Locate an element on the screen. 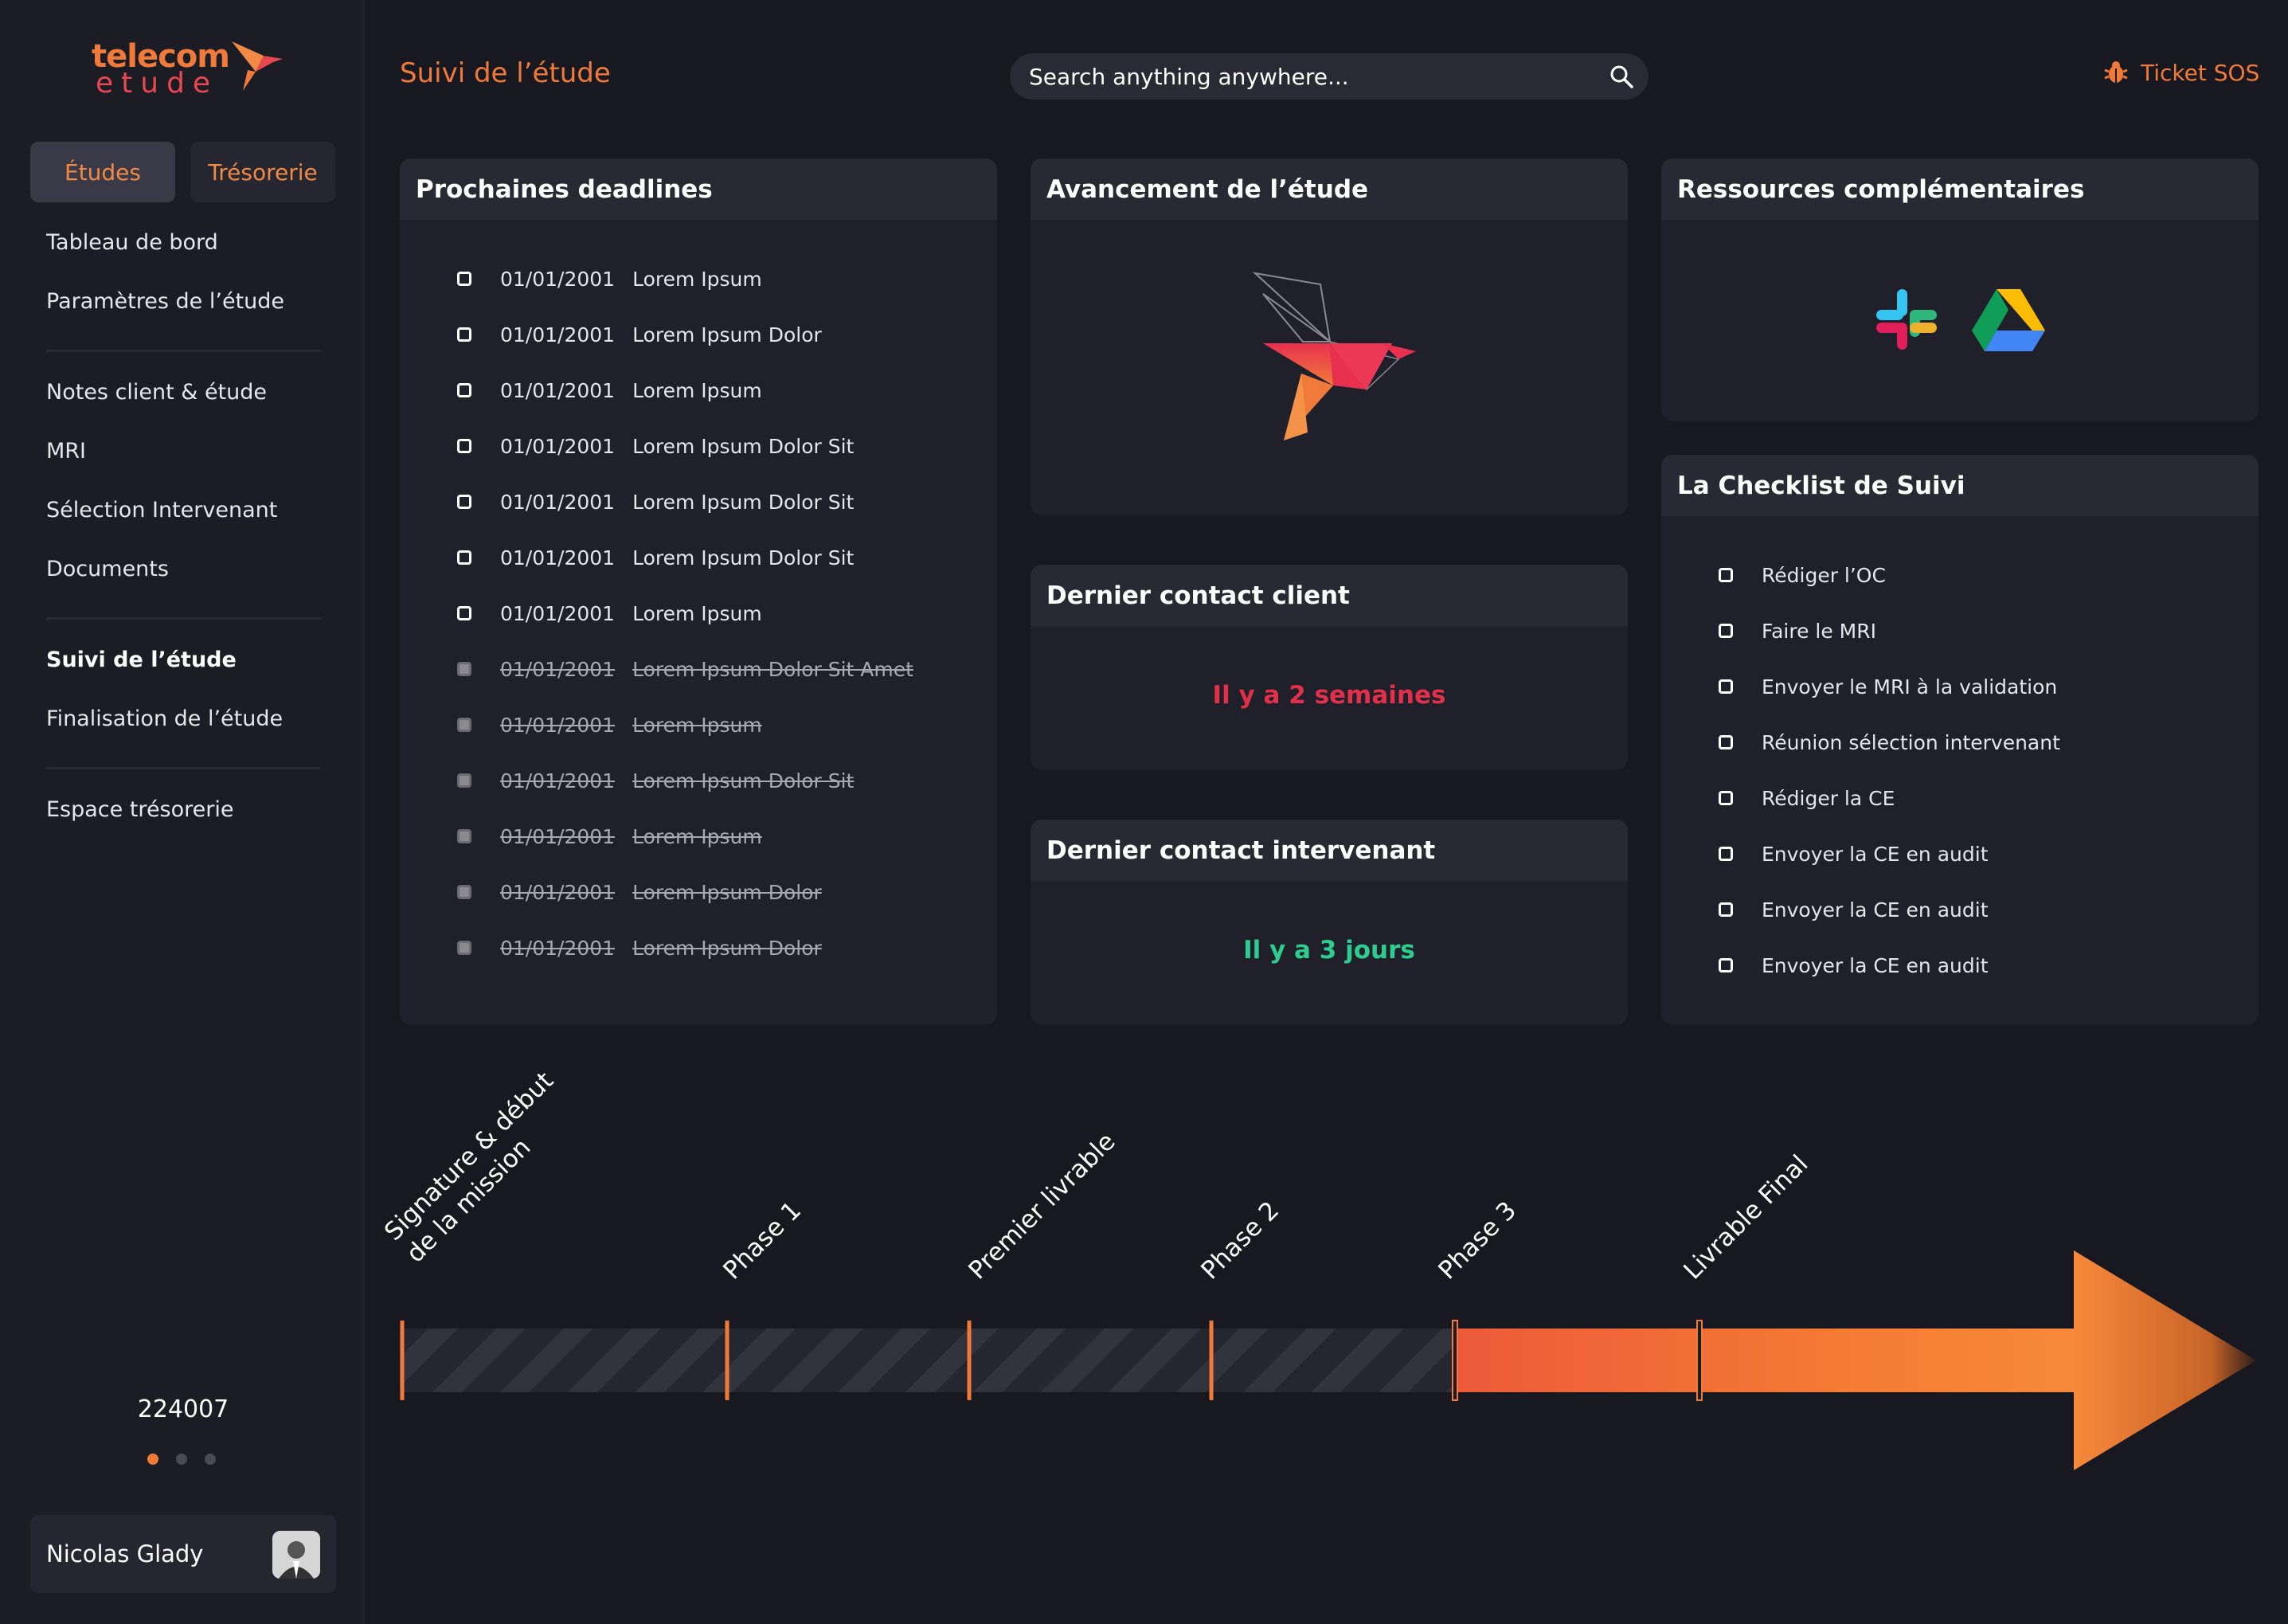  timeline-progress-track is located at coordinates (1765, 1360).